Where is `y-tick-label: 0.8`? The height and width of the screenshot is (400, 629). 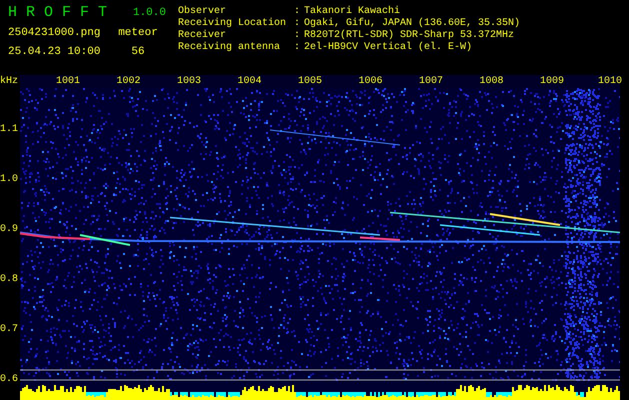
y-tick-label: 0.8 is located at coordinates (9, 280).